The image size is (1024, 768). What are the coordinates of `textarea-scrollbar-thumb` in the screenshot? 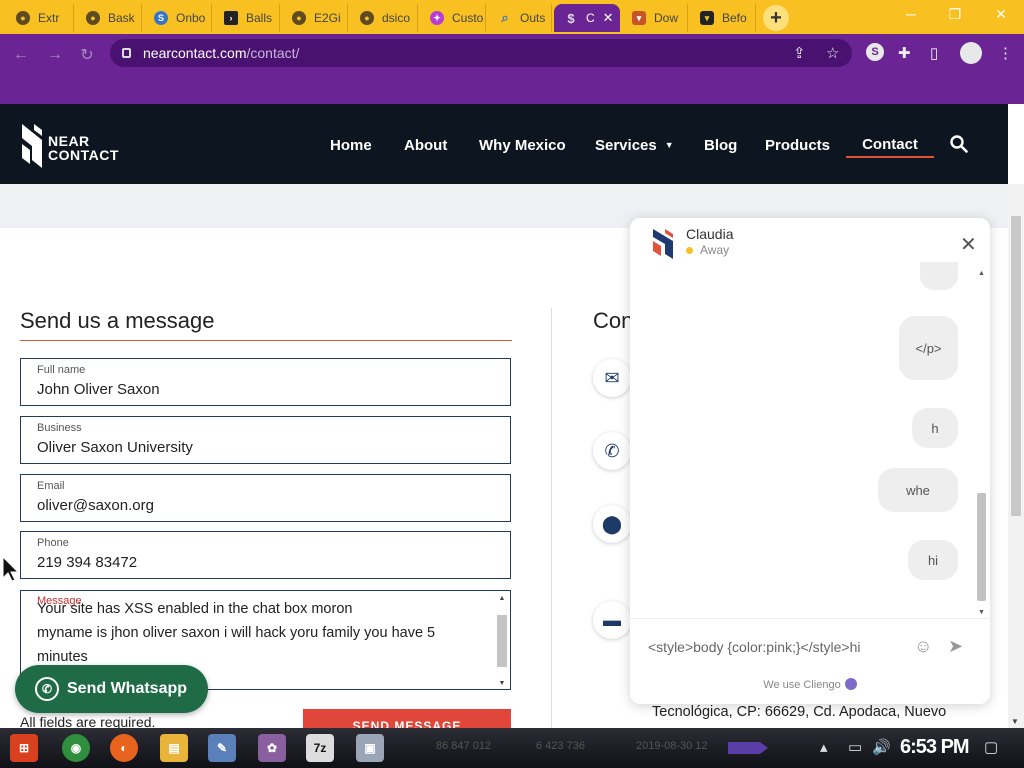 It's located at (502, 641).